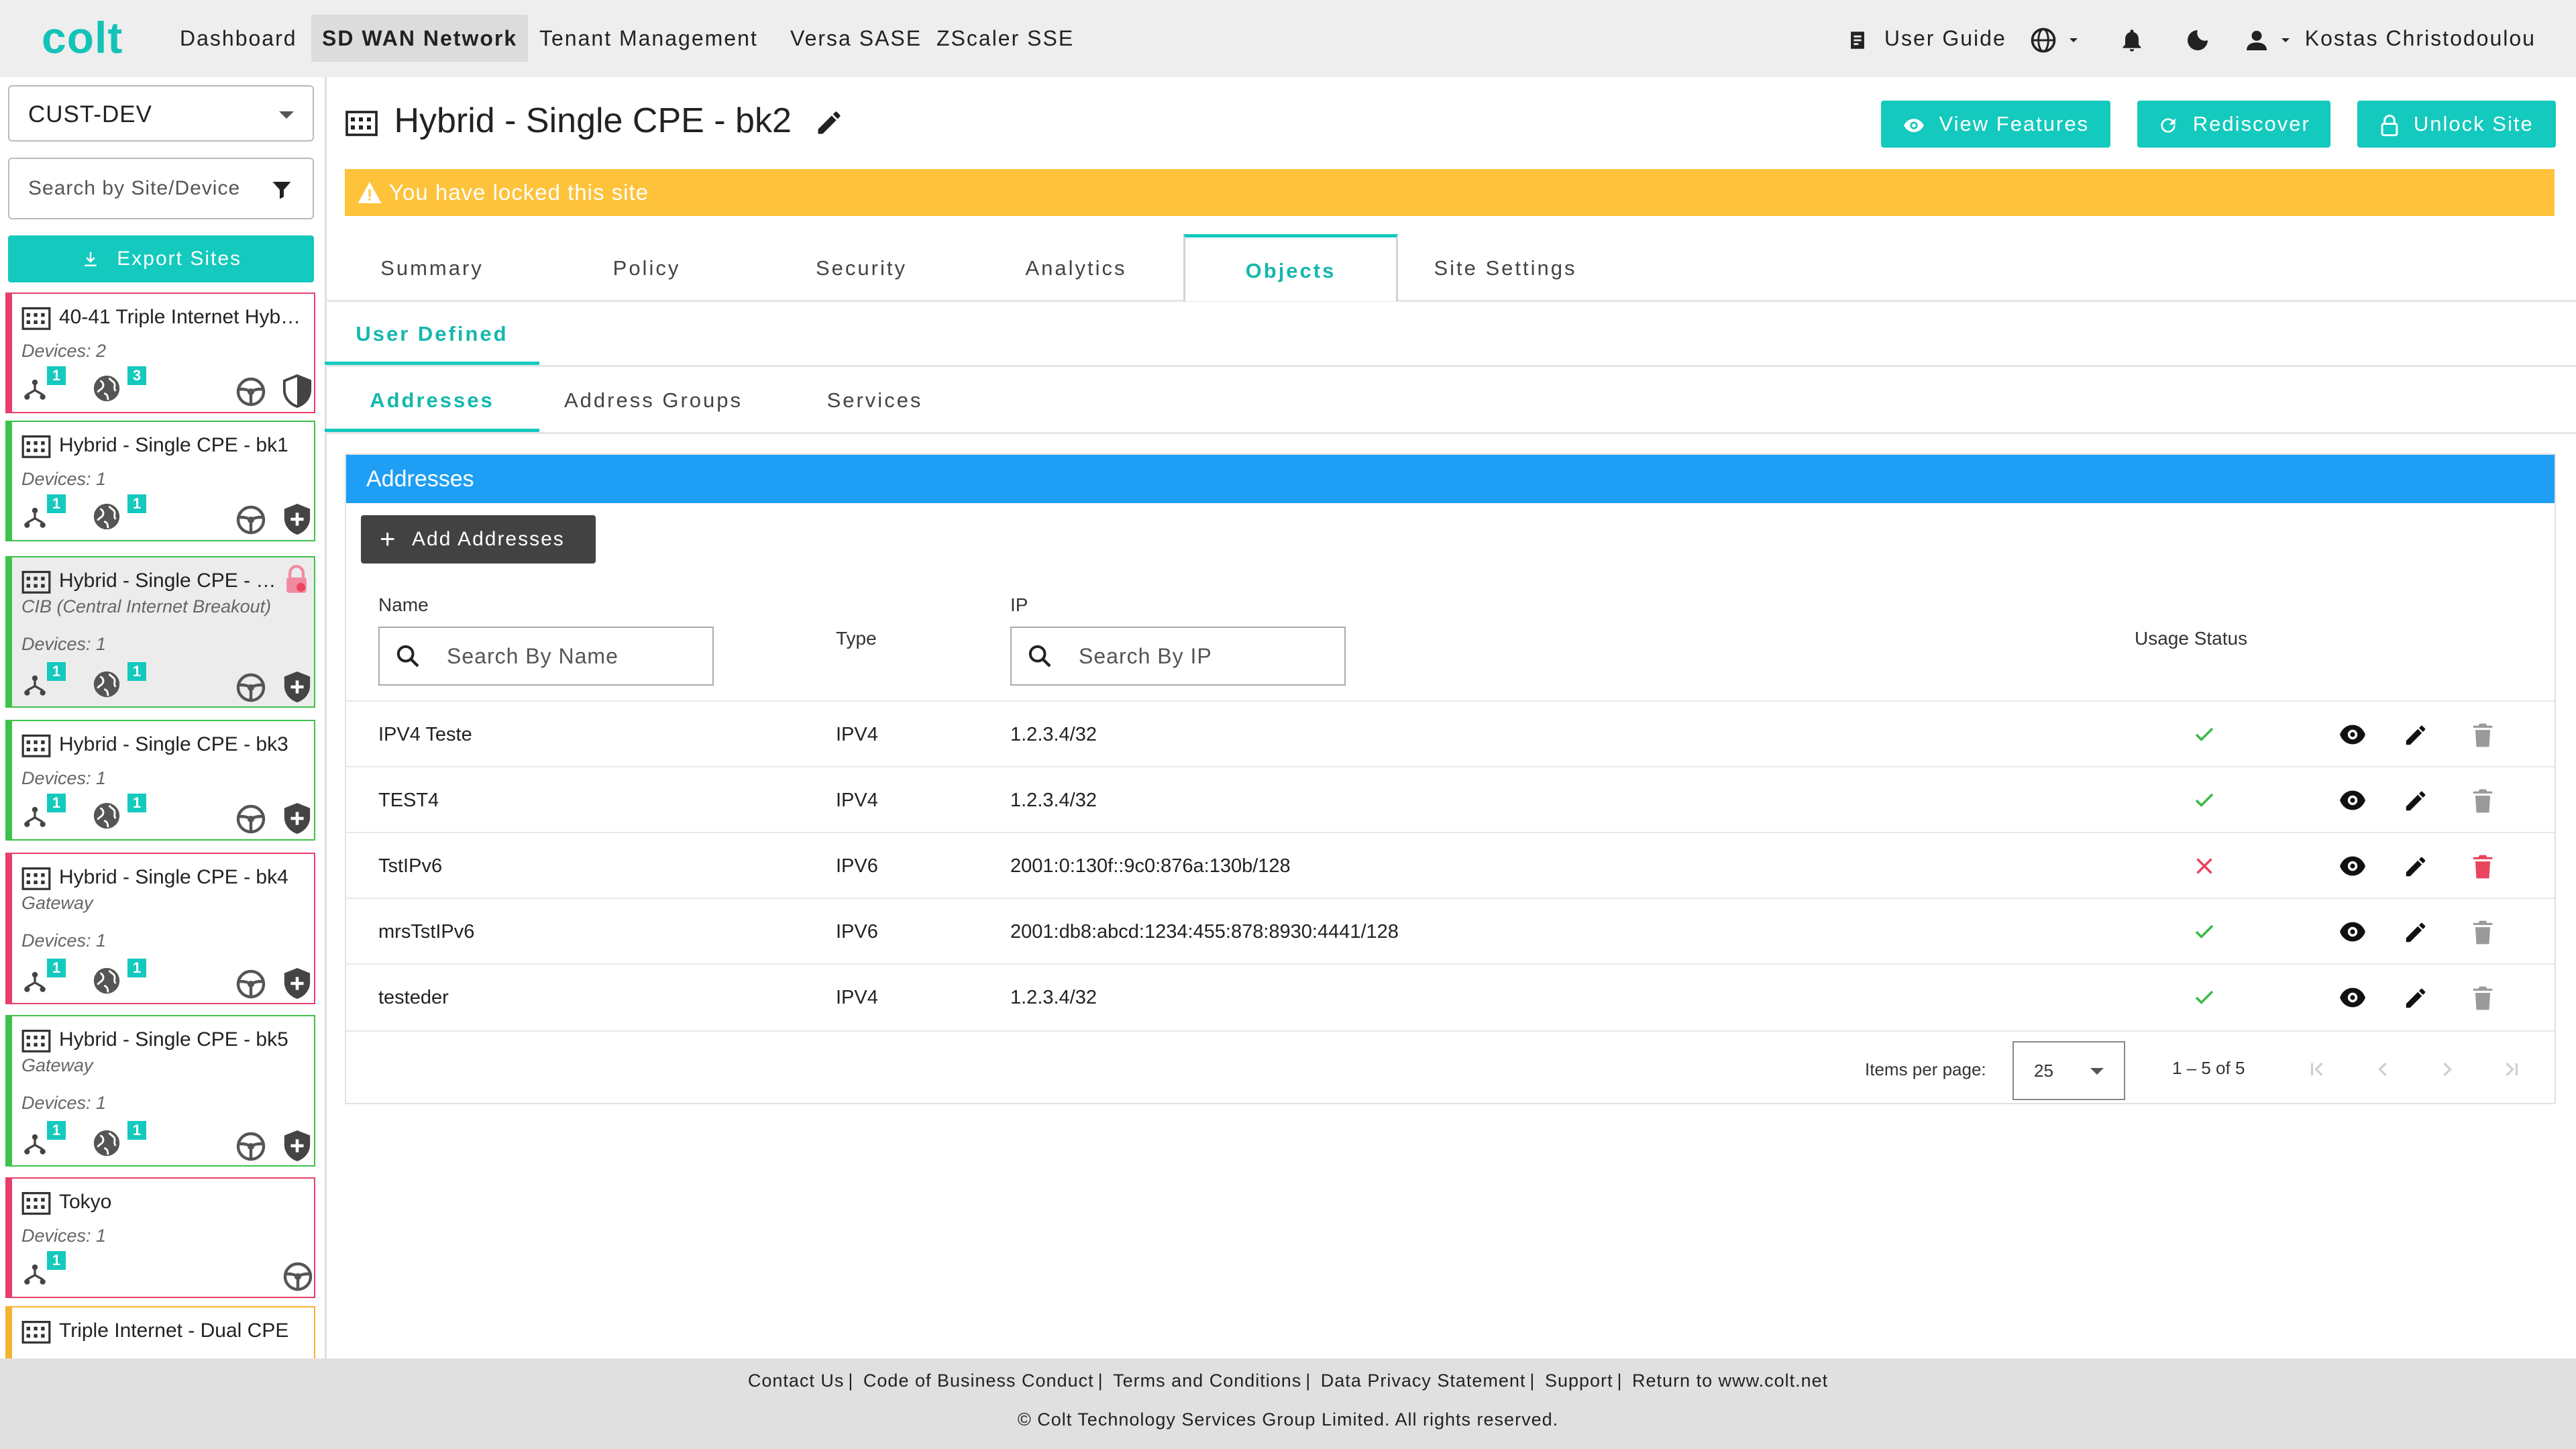 This screenshot has width=2576, height=1449. I want to click on notifications-button, so click(2131, 38).